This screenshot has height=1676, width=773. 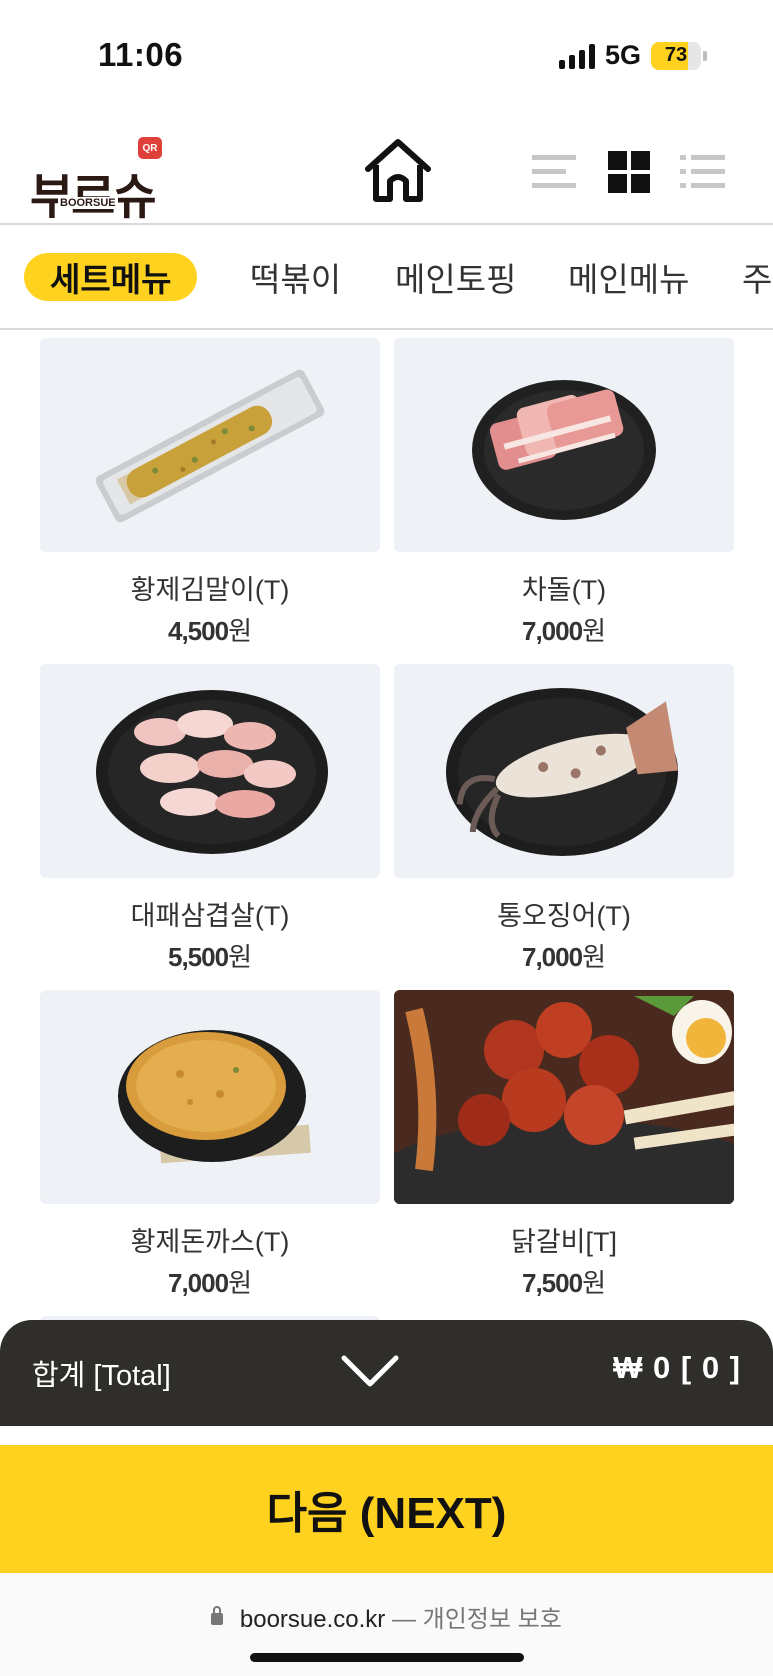 I want to click on tab-next-partial: 주, so click(x=757, y=277).